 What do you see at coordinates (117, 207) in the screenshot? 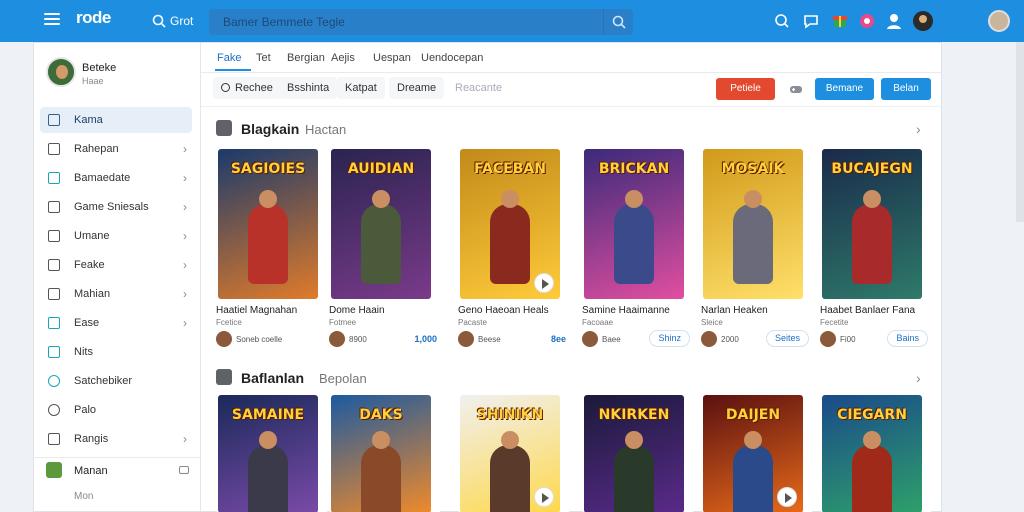
I see `sidebar-item-4: Game Sniesals ›` at bounding box center [117, 207].